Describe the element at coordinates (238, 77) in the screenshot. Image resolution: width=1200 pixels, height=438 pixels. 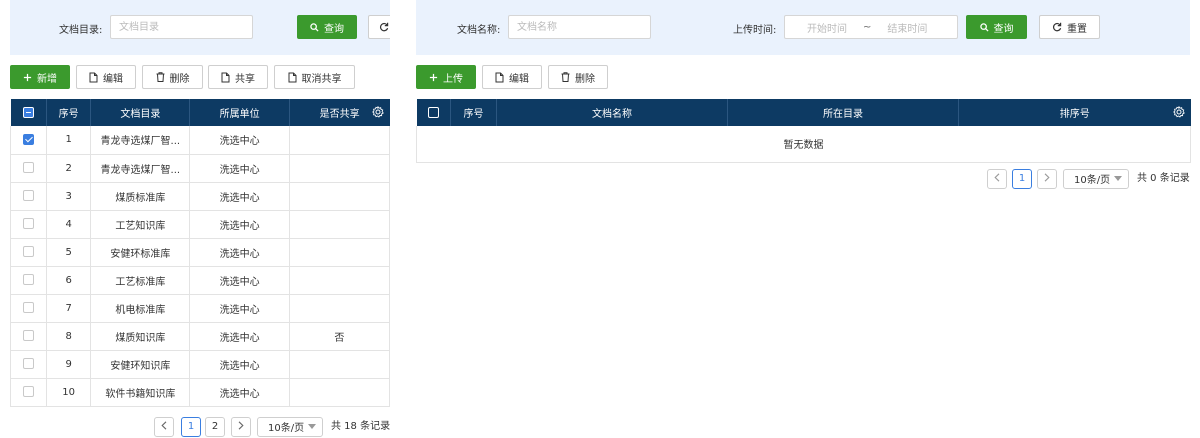
I see `share-button: 共享` at that location.